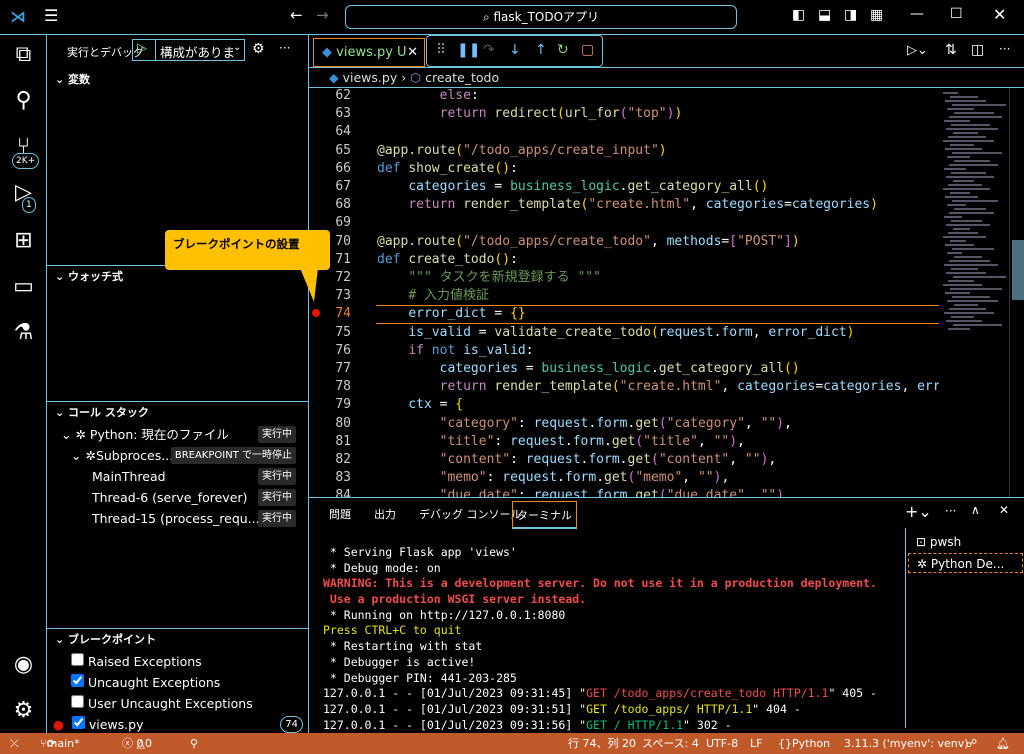 Image resolution: width=1024 pixels, height=754 pixels. What do you see at coordinates (145, 682) in the screenshot?
I see `breakpoint-uncaught: Uncaught Exceptions` at bounding box center [145, 682].